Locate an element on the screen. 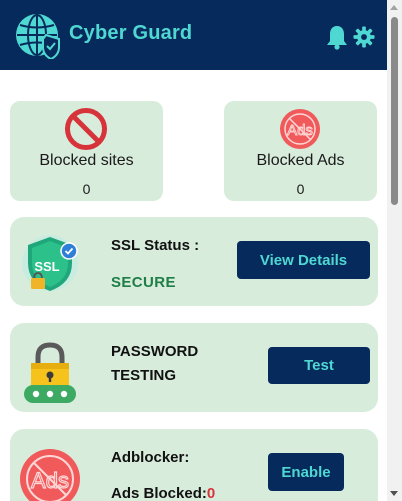 The width and height of the screenshot is (402, 501). blocked-icon is located at coordinates (86, 129).